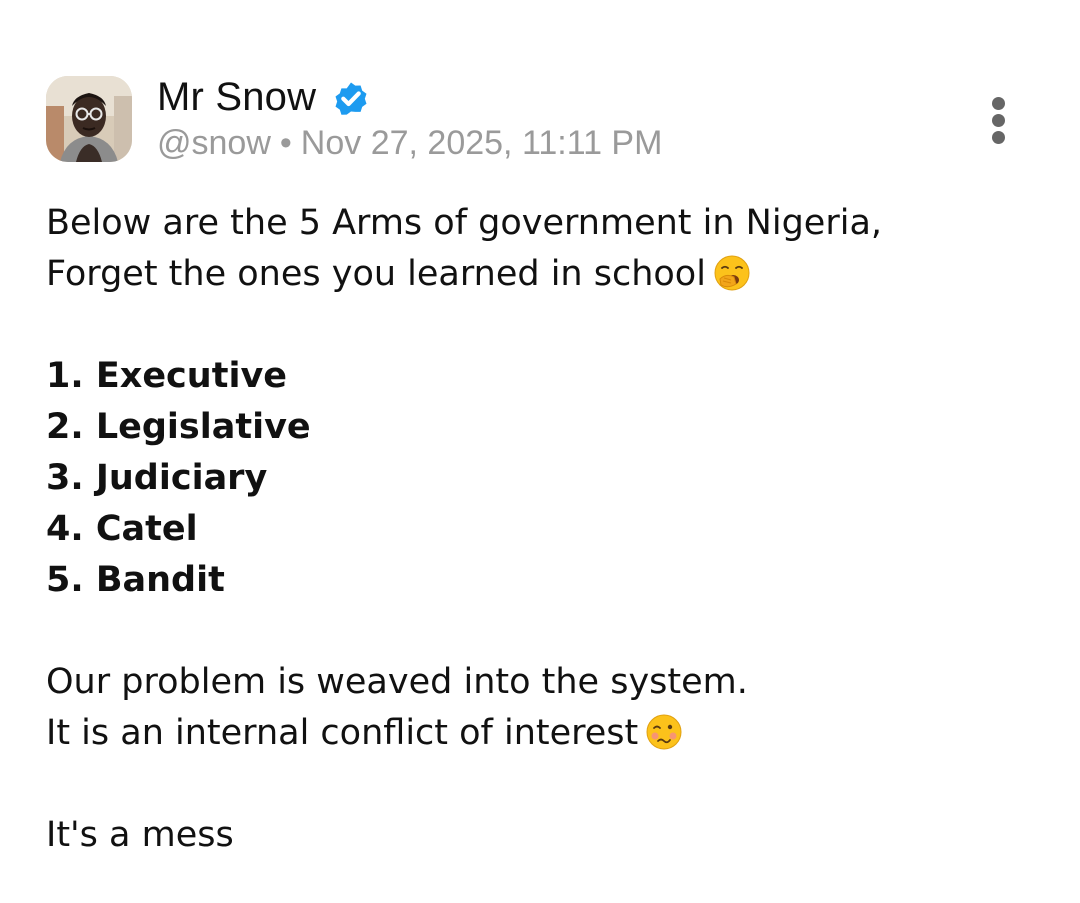 This screenshot has width=1080, height=903. I want to click on vertical-ellipsis-icon, so click(998, 103).